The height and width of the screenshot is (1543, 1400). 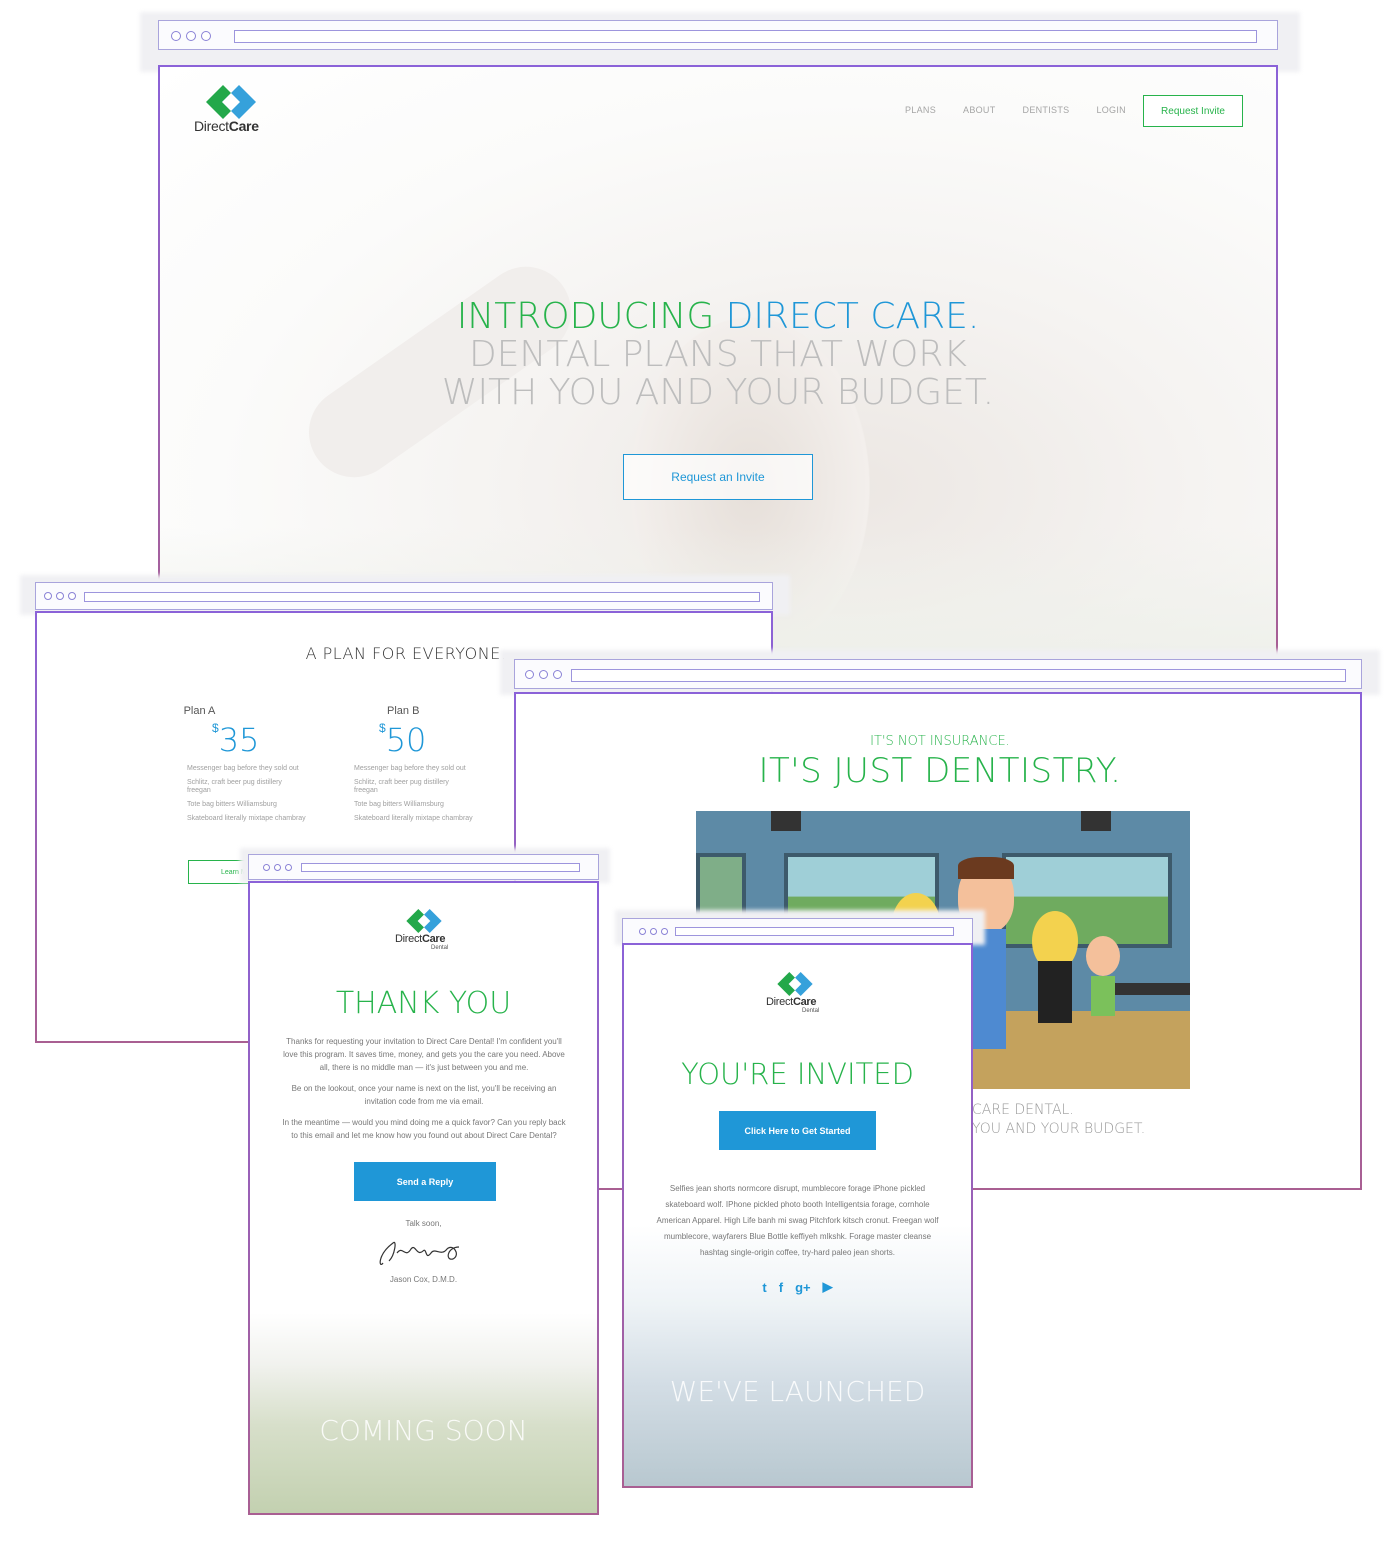 What do you see at coordinates (764, 1287) in the screenshot?
I see `twitter-icon: t` at bounding box center [764, 1287].